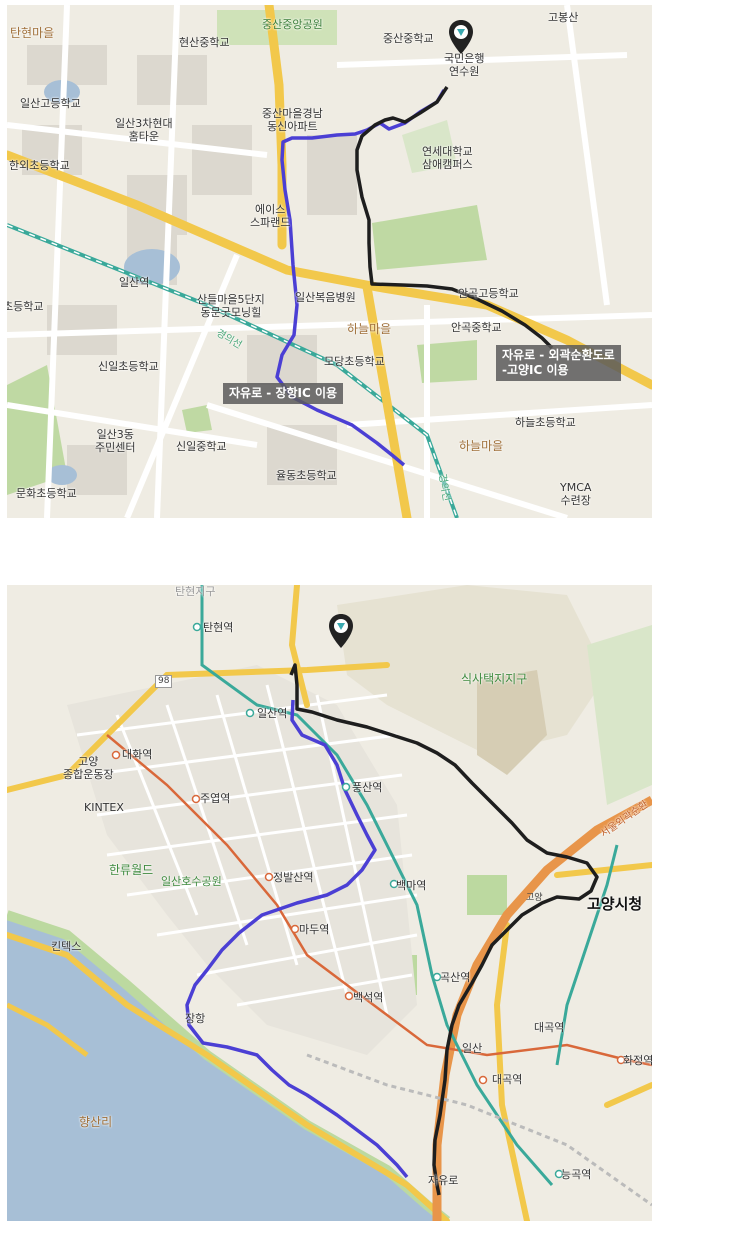 This screenshot has width=745, height=1239. What do you see at coordinates (447, 158) in the screenshot?
I see `map-label: 연세대학교 삼애캠퍼스` at bounding box center [447, 158].